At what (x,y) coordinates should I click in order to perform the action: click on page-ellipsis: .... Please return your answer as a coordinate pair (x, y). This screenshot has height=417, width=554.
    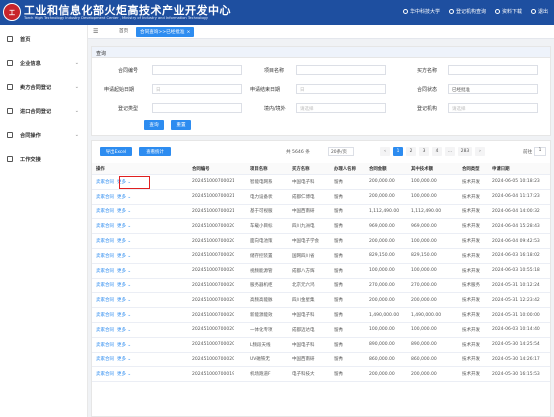
    Looking at the image, I should click on (450, 151).